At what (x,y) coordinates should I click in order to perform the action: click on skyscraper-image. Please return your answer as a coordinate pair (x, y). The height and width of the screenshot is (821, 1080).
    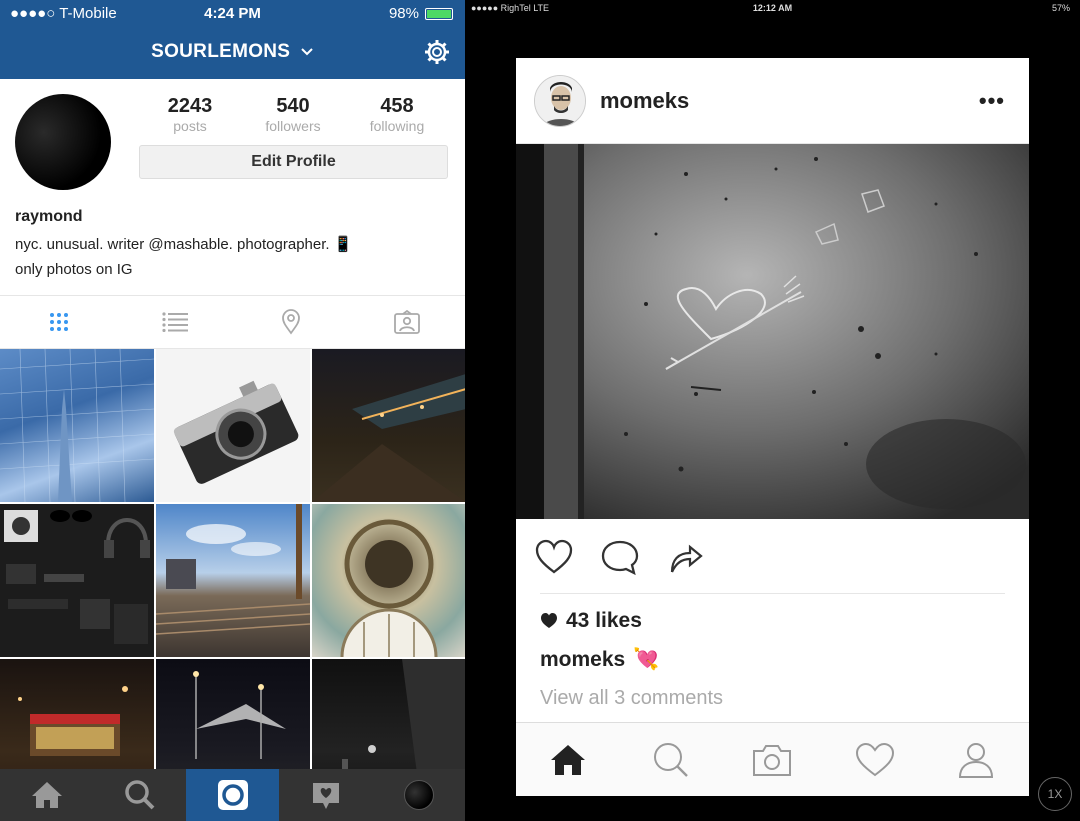
    Looking at the image, I should click on (77, 425).